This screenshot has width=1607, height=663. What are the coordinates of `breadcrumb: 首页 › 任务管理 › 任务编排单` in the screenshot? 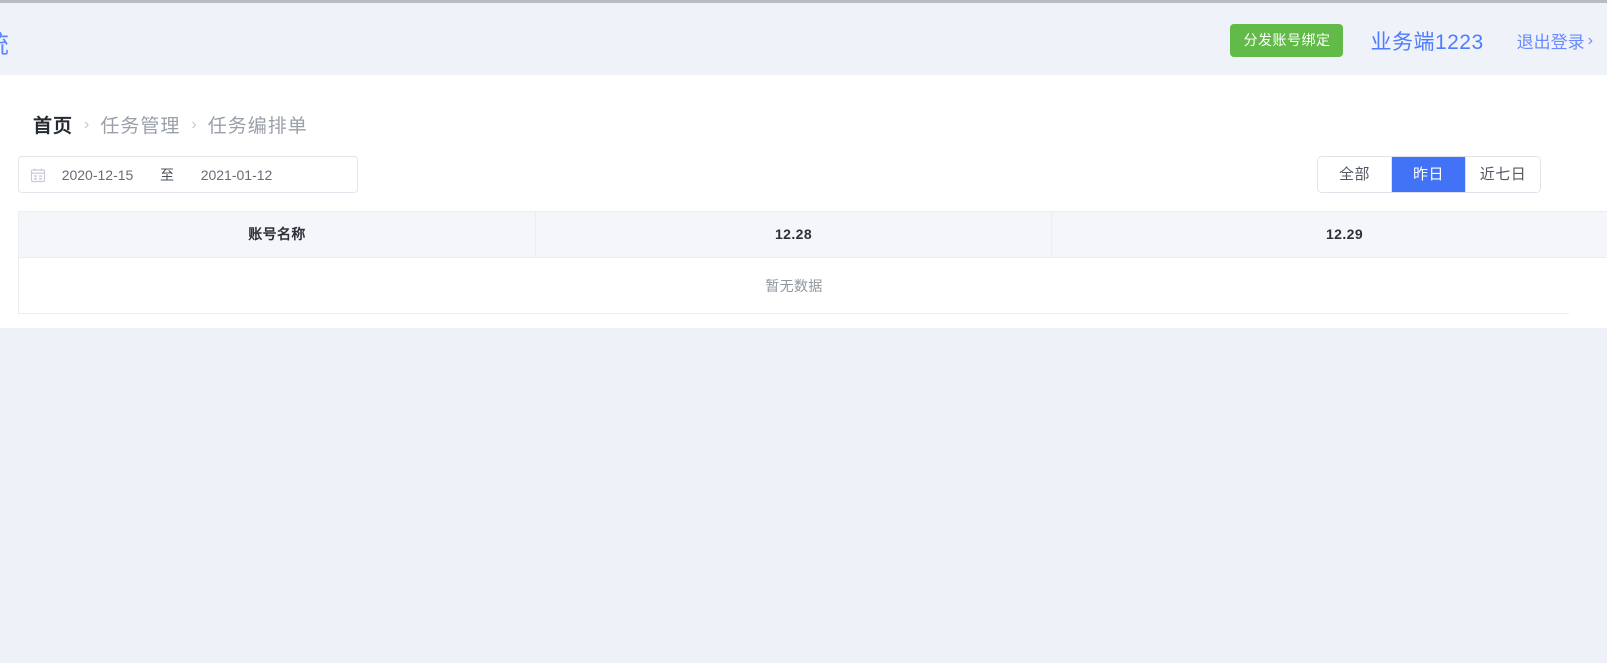 It's located at (170, 124).